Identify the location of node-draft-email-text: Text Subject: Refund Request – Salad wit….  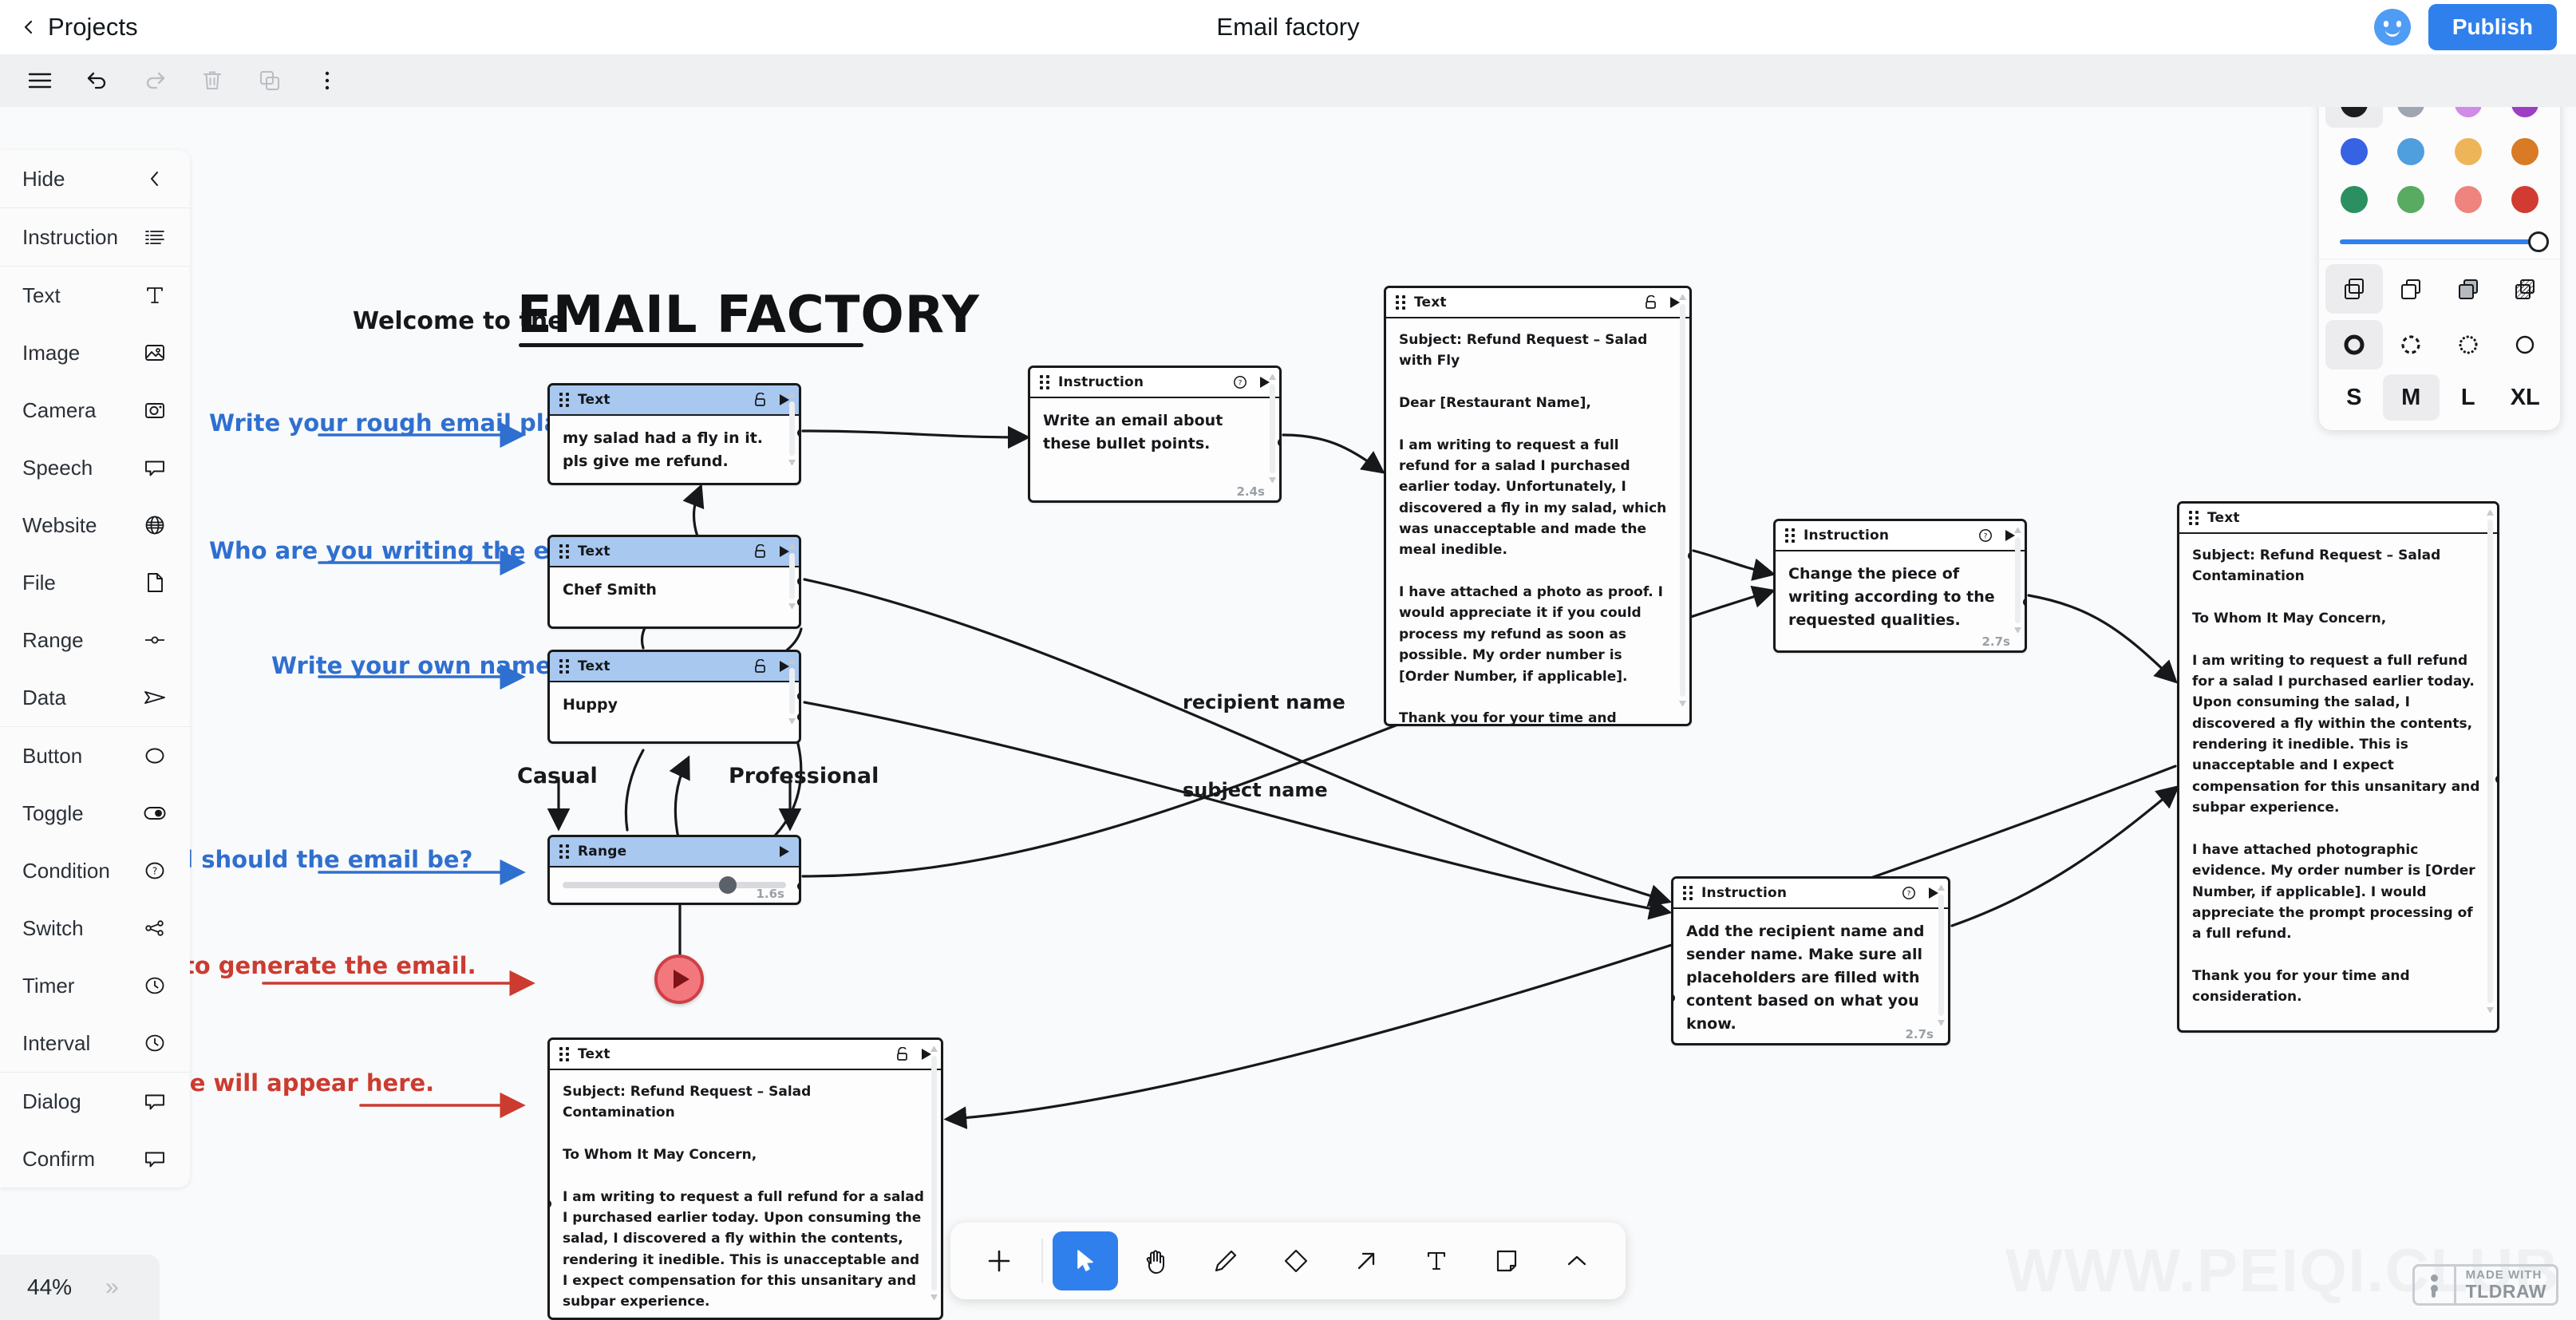
(1538, 506).